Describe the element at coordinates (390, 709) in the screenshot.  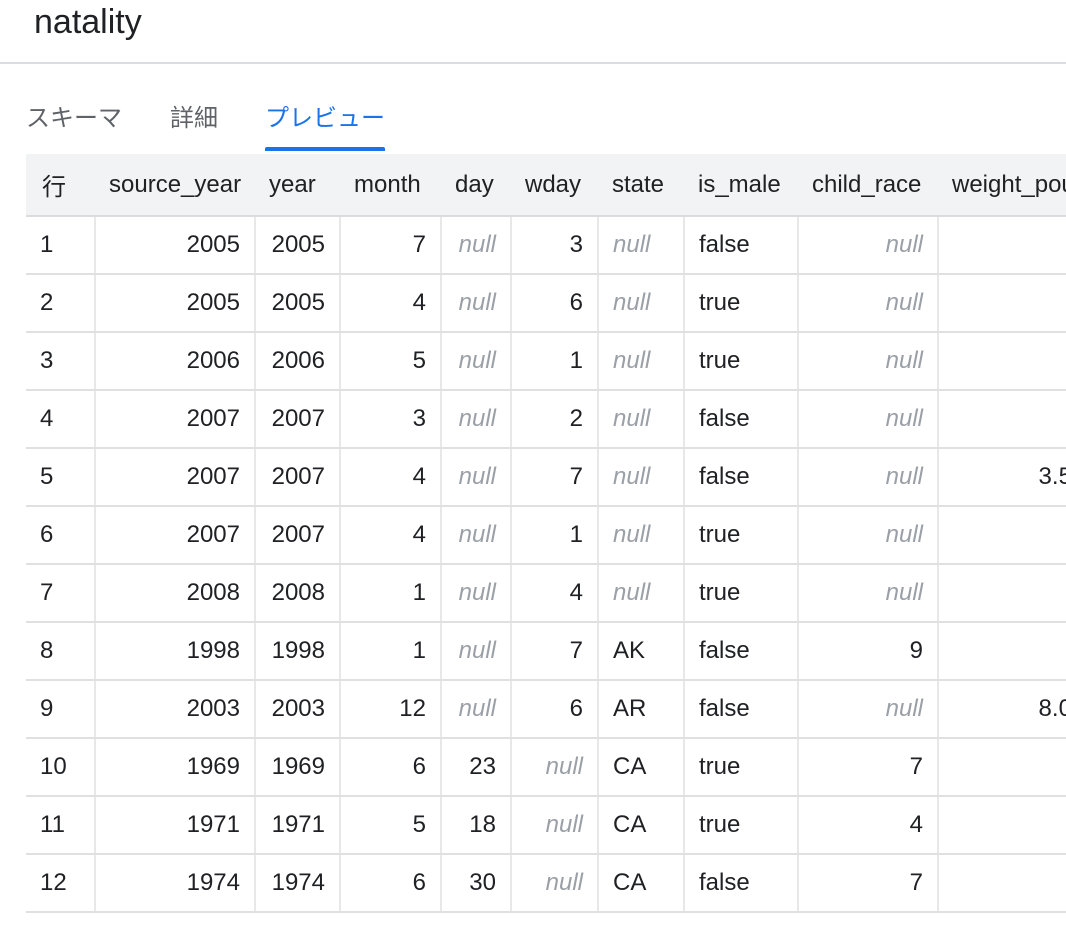
I see `cell-month: 12` at that location.